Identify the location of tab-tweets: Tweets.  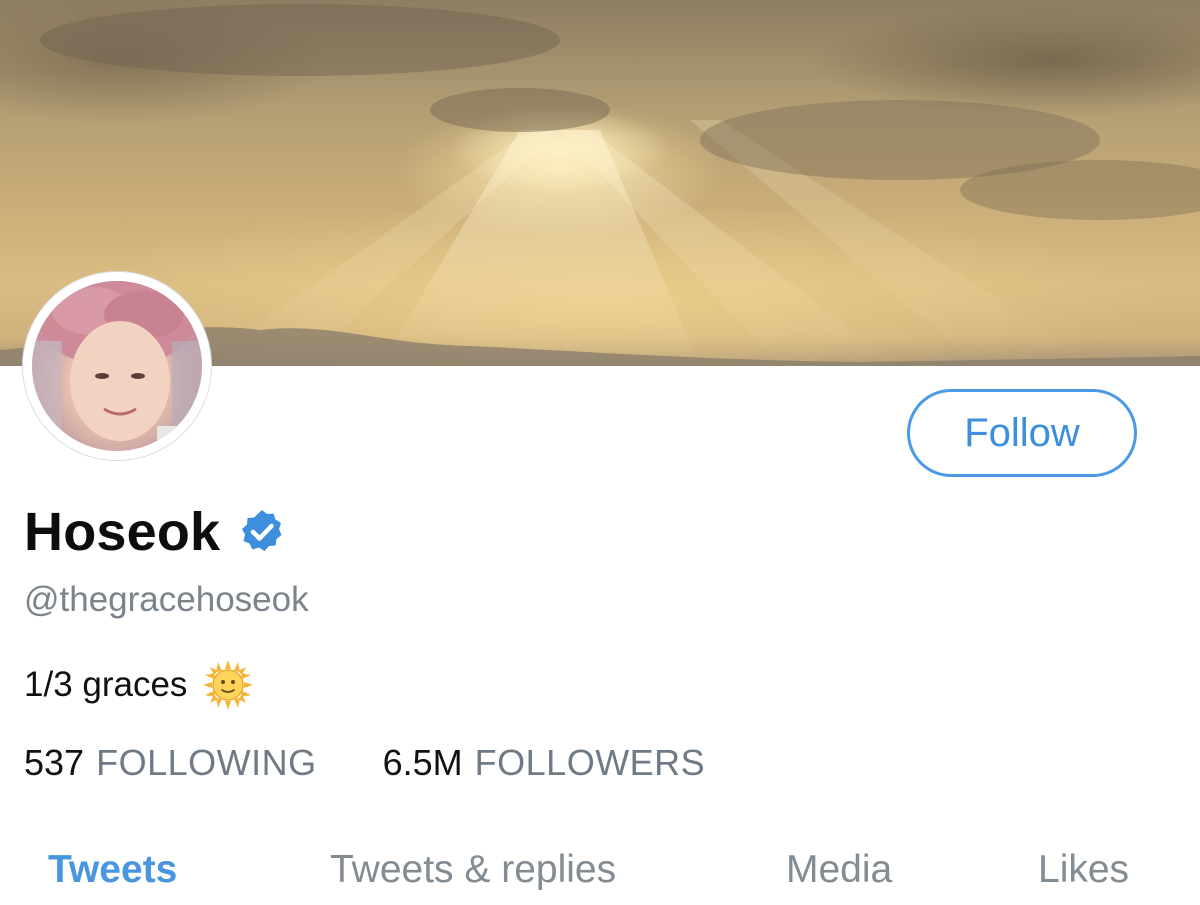
(112, 870).